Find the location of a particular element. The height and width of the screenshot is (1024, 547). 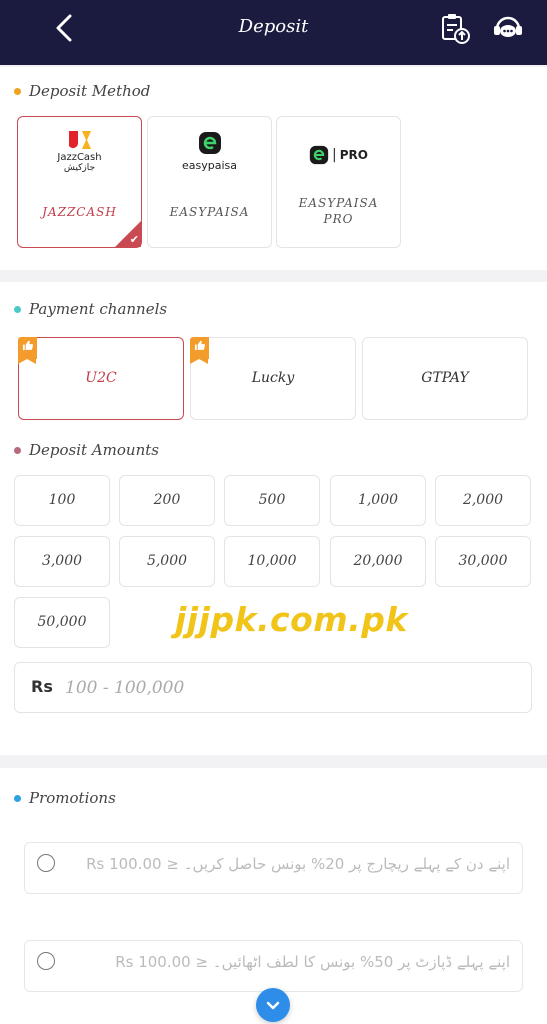

channel-card-u2c: U2C is located at coordinates (101, 378).